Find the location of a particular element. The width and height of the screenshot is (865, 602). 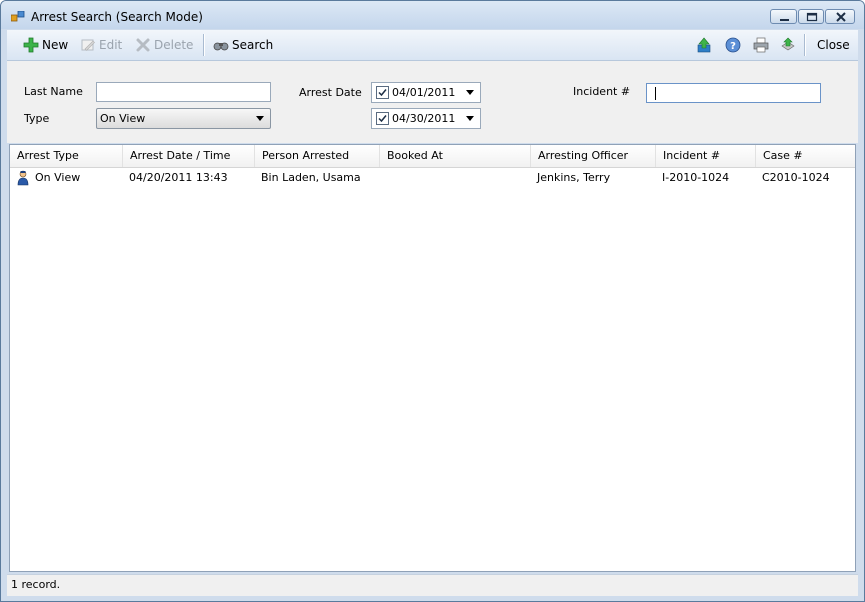

search-button: Search is located at coordinates (243, 45).